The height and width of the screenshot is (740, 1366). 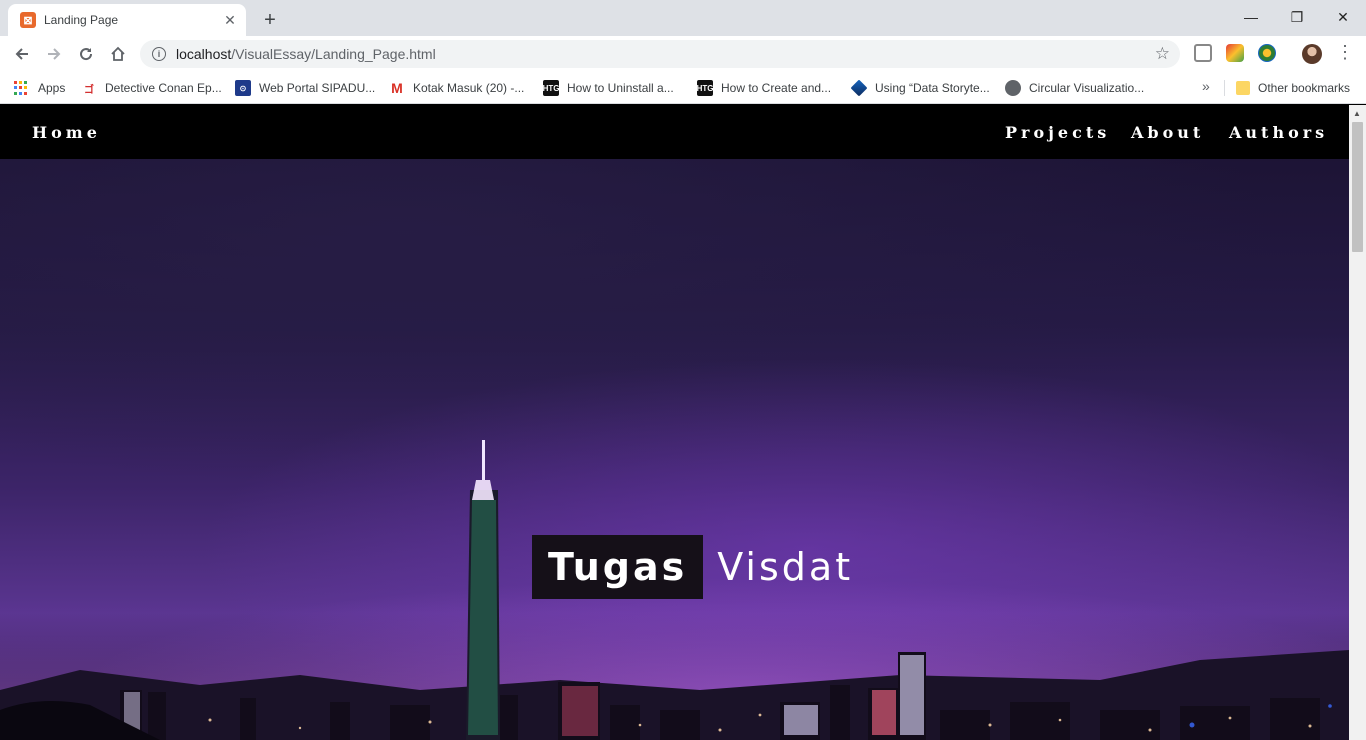 I want to click on site-favicon-icon, so click(x=859, y=88).